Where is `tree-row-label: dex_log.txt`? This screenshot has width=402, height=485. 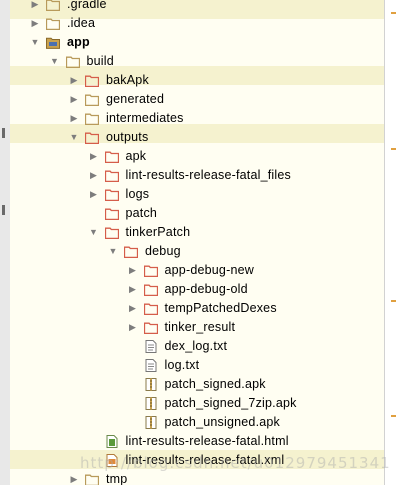 tree-row-label: dex_log.txt is located at coordinates (196, 346).